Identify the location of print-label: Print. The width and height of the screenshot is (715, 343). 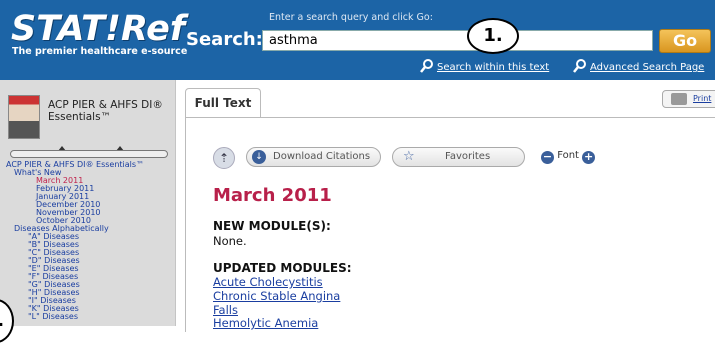
(702, 98).